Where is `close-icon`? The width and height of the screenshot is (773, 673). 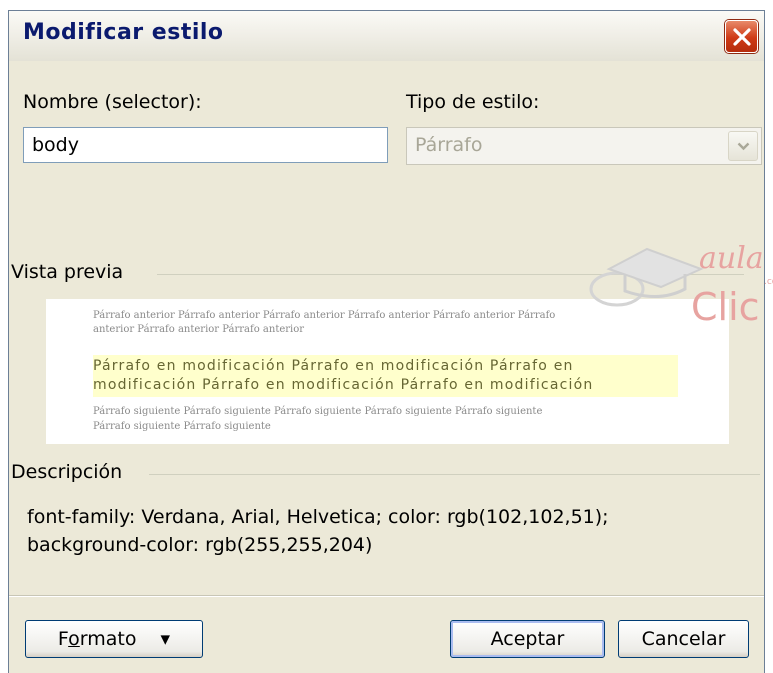 close-icon is located at coordinates (742, 37).